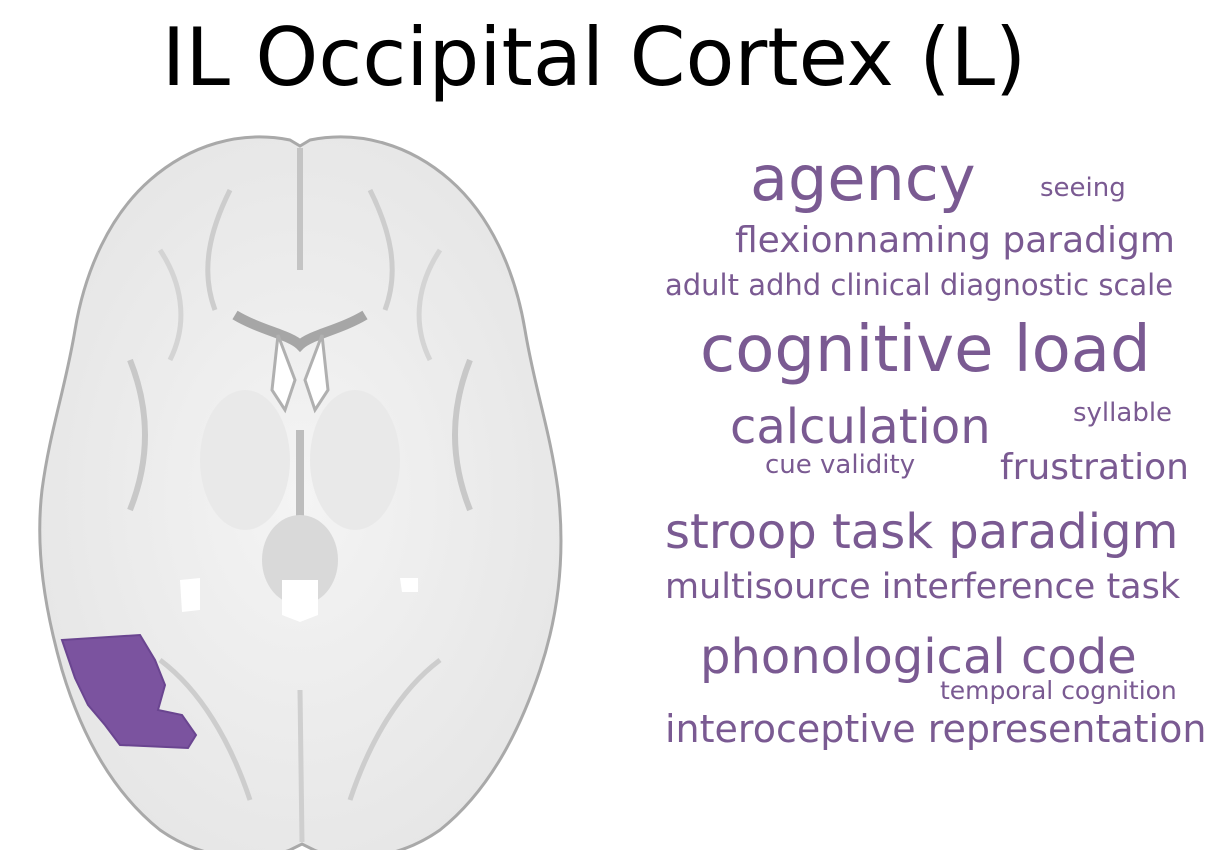 Image resolution: width=1215 pixels, height=850 pixels. What do you see at coordinates (840, 465) in the screenshot?
I see `word-cue-validity: cue validity` at bounding box center [840, 465].